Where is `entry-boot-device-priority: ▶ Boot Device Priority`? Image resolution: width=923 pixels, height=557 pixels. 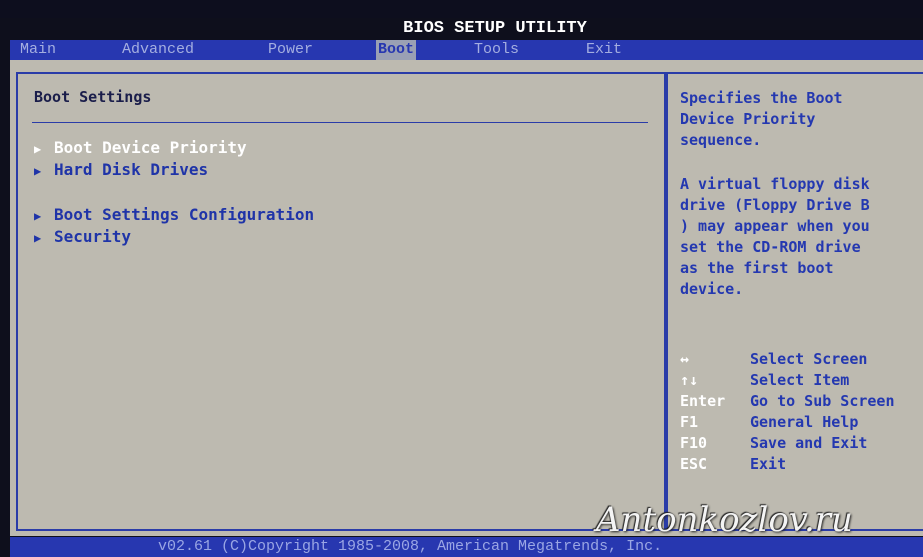 entry-boot-device-priority: ▶ Boot Device Priority is located at coordinates (140, 147).